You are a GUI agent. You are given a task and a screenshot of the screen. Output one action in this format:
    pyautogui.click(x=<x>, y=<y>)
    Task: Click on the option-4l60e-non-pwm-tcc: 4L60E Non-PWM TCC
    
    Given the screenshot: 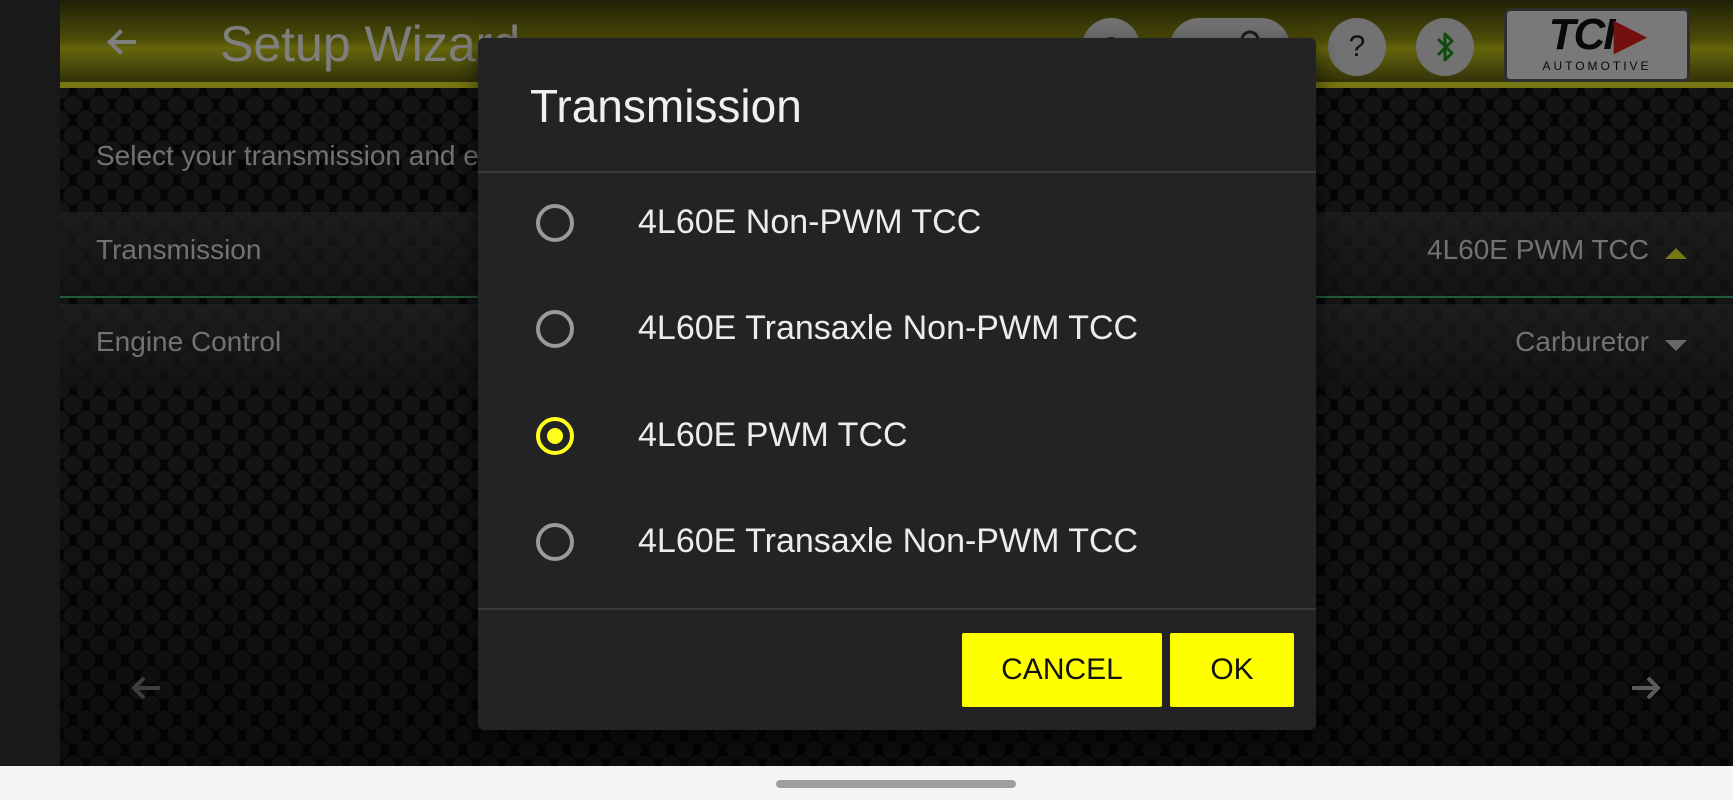 What is the action you would take?
    pyautogui.click(x=897, y=227)
    